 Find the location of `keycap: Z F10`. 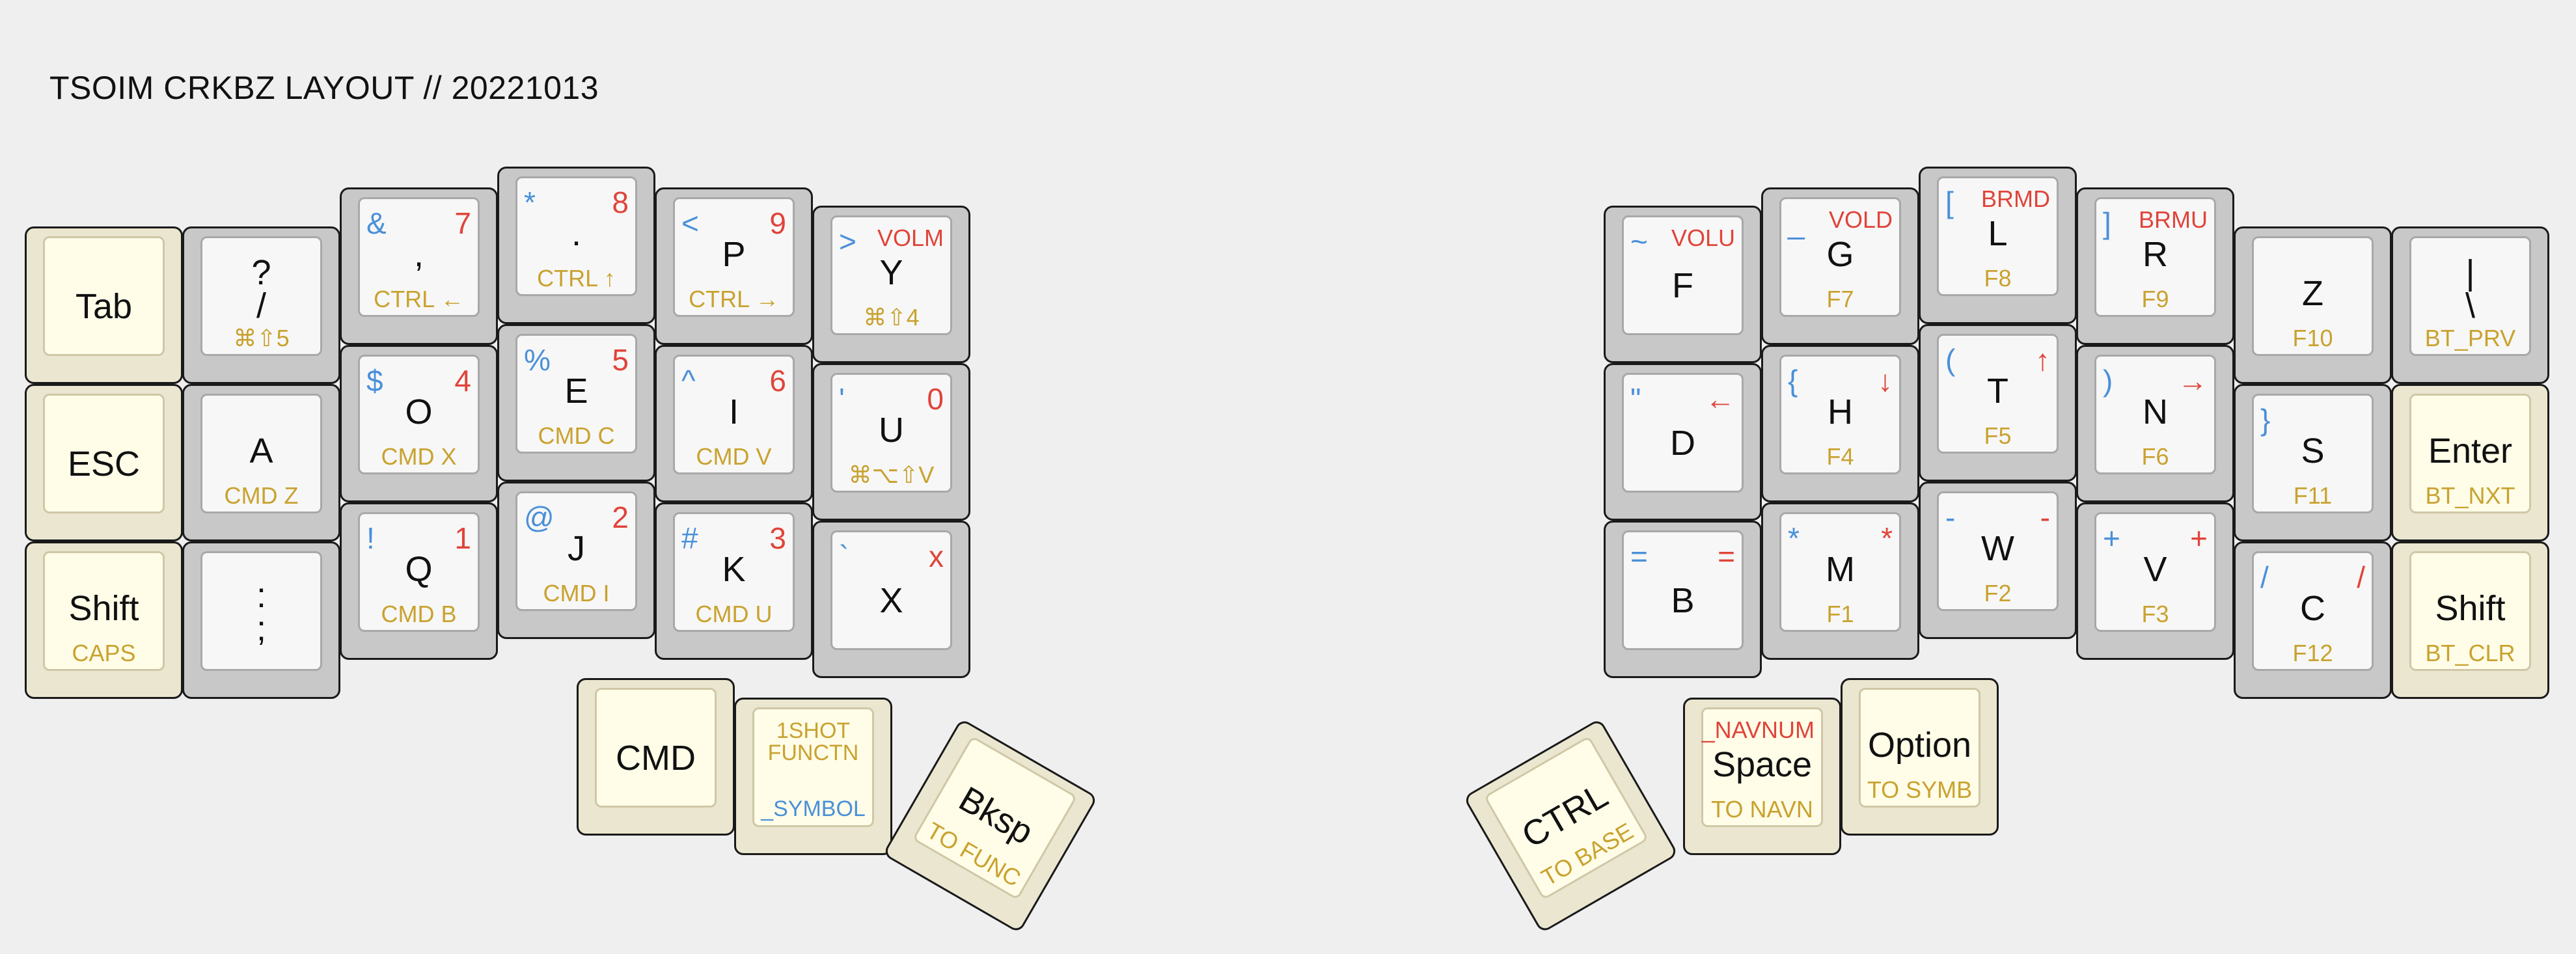

keycap: Z F10 is located at coordinates (2313, 296).